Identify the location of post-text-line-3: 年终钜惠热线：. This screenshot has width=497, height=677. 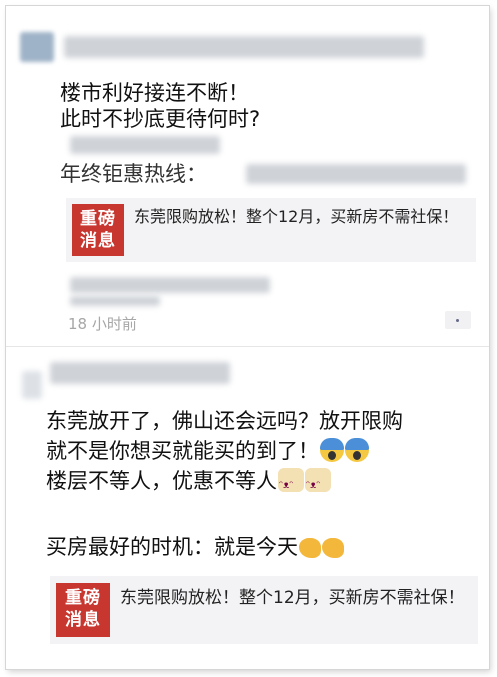
(133, 174).